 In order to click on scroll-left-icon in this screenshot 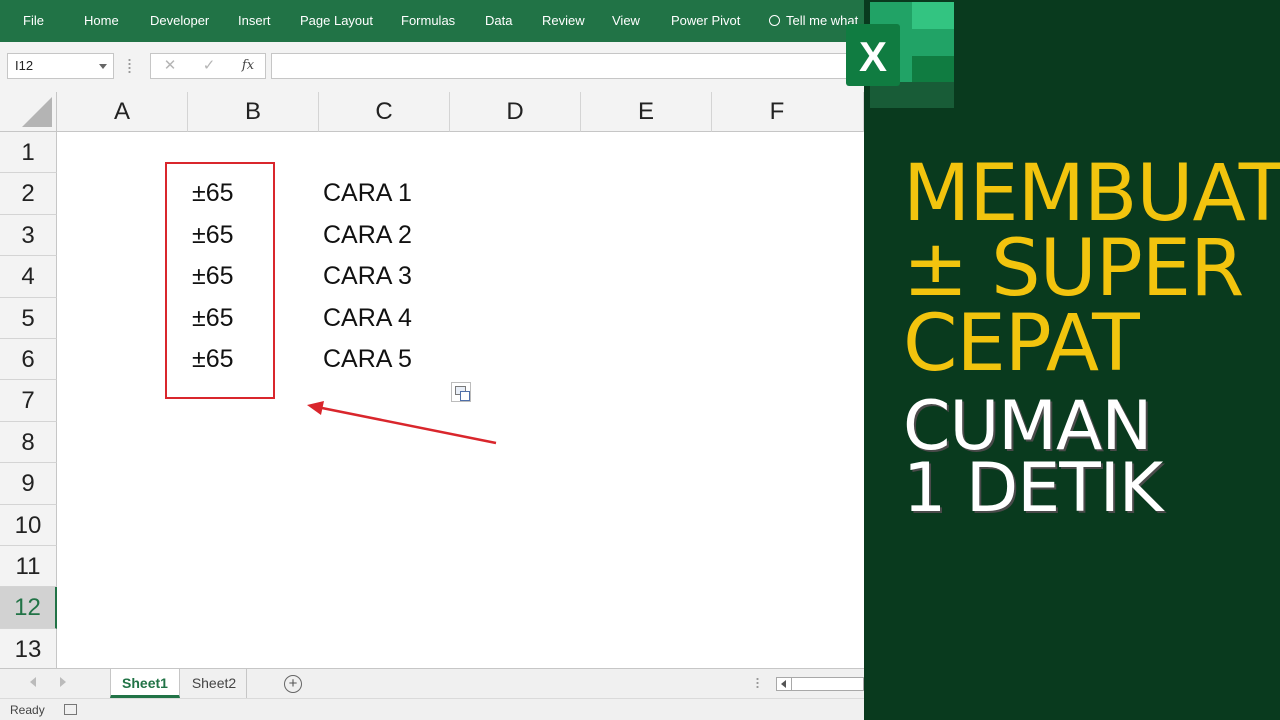, I will do `click(783, 684)`.